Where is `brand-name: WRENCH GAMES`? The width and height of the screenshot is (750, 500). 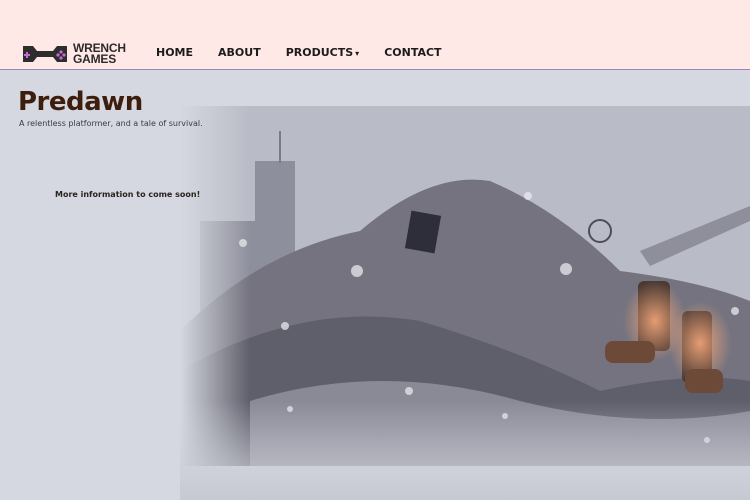 brand-name: WRENCH GAMES is located at coordinates (99, 54).